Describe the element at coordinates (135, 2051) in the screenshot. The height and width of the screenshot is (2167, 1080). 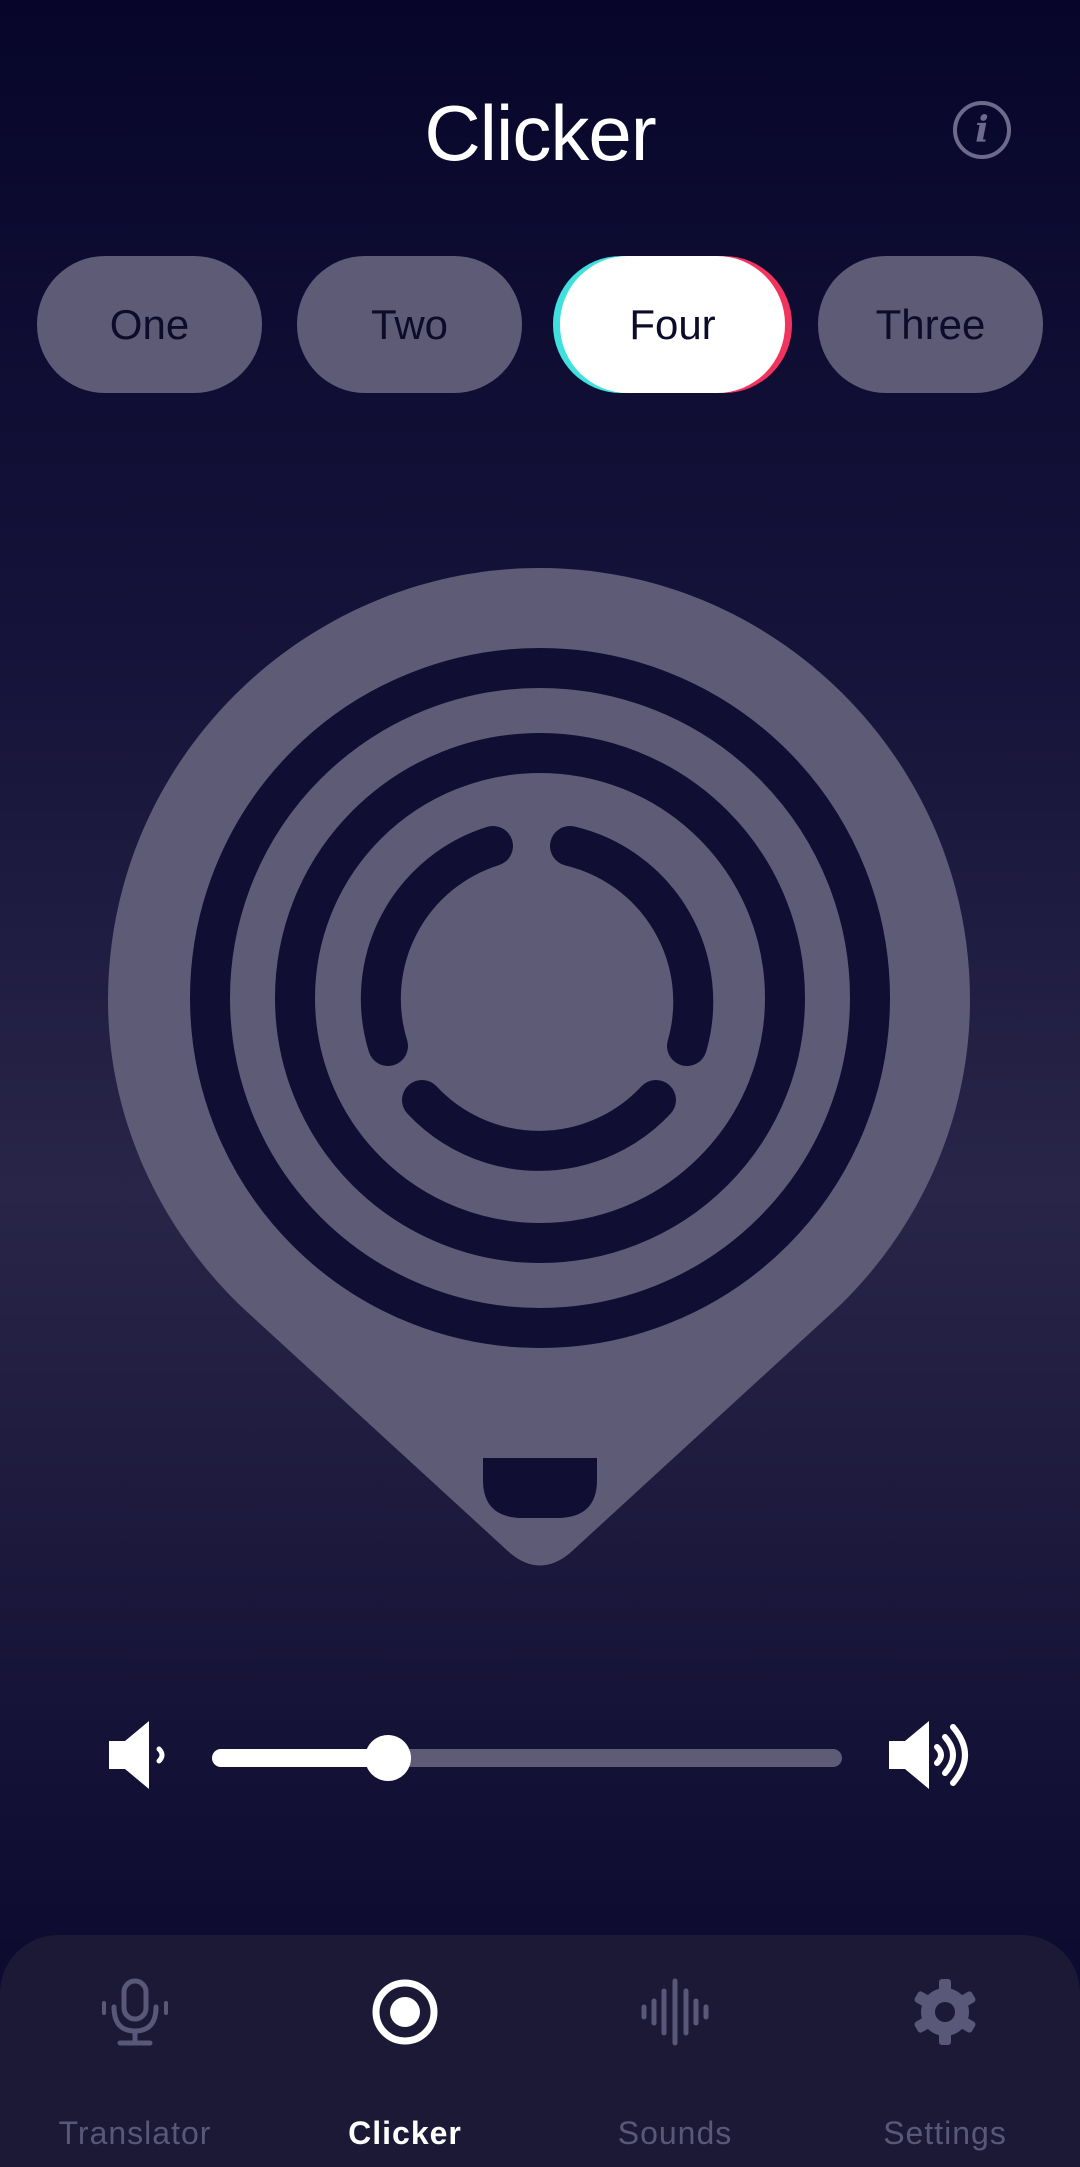
I see `nav-item-translator: Translator` at that location.